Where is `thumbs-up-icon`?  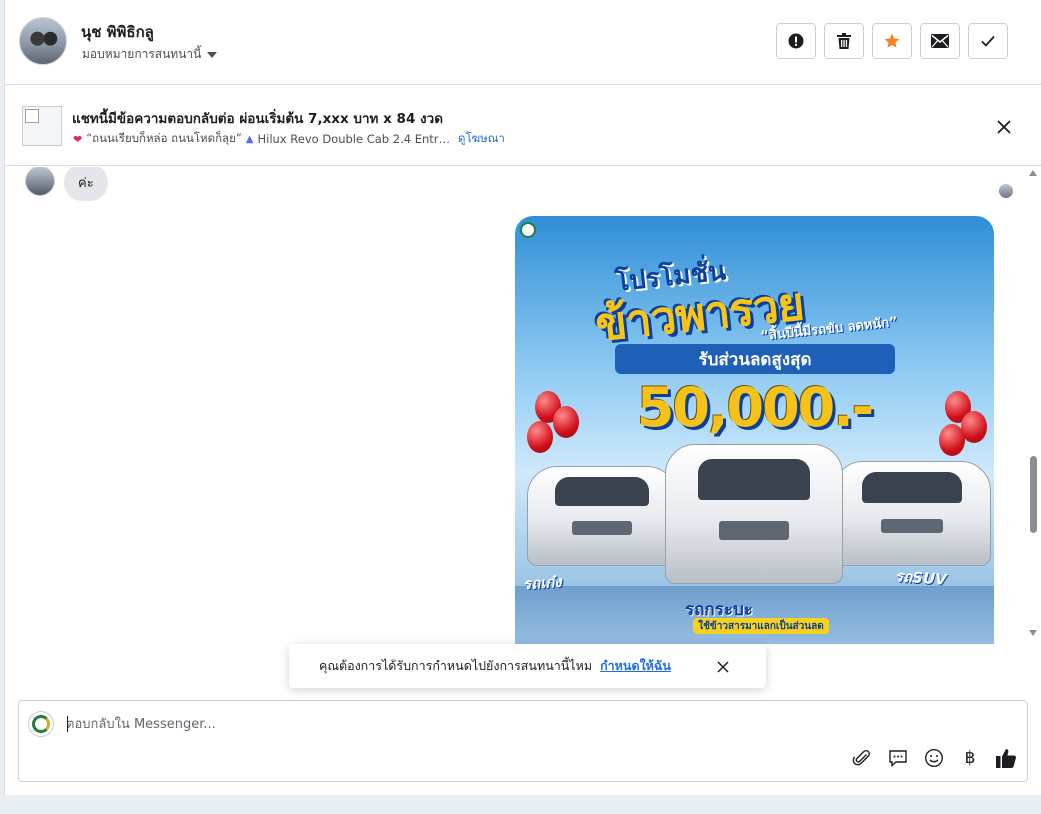 thumbs-up-icon is located at coordinates (1006, 758).